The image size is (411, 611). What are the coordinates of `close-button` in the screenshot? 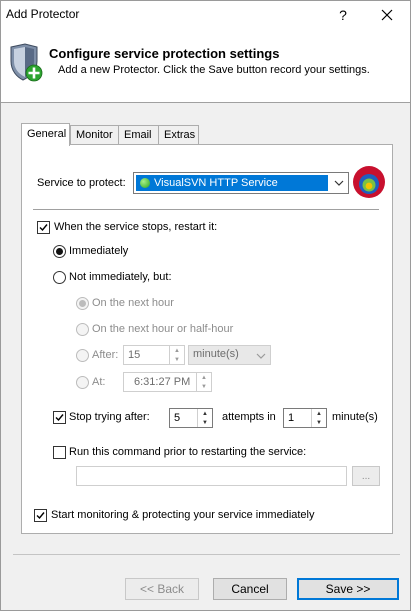 It's located at (387, 15).